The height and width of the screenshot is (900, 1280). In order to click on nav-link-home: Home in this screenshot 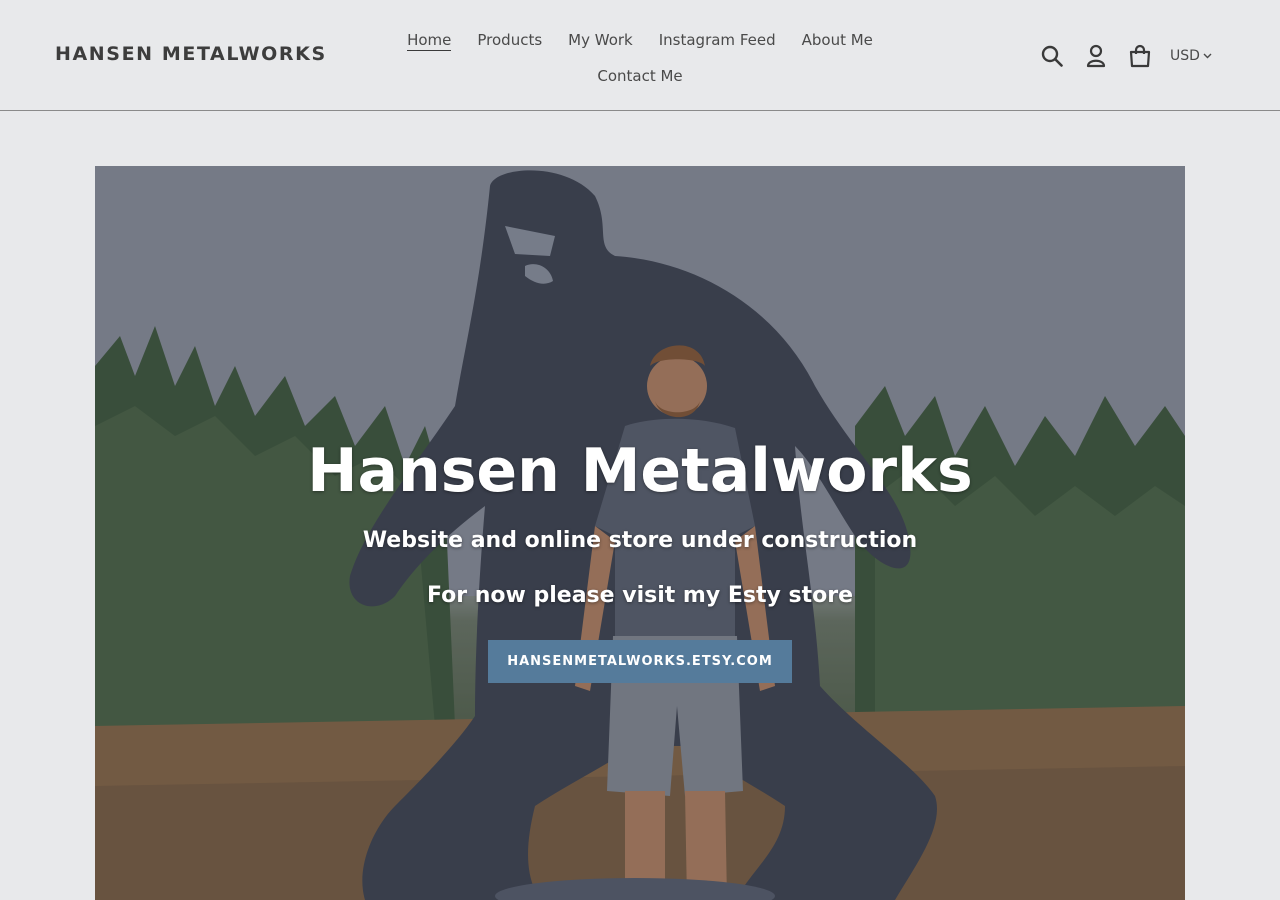, I will do `click(429, 40)`.